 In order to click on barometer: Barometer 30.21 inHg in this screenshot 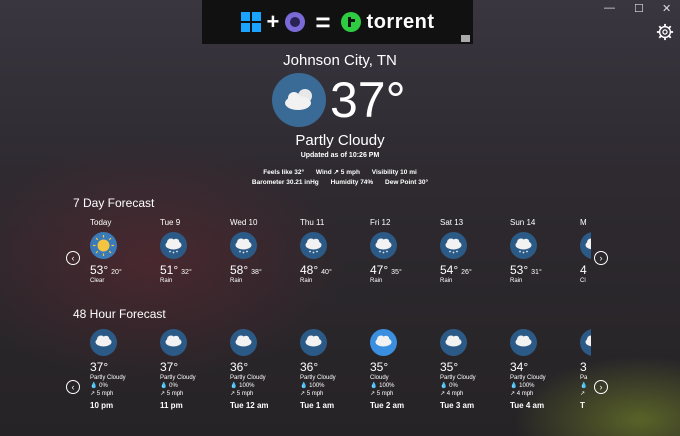, I will do `click(285, 182)`.